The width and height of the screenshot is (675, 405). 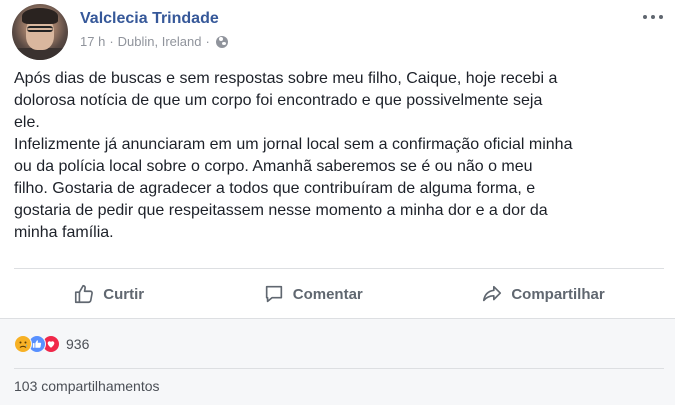 What do you see at coordinates (23, 344) in the screenshot?
I see `sad-reaction-icon` at bounding box center [23, 344].